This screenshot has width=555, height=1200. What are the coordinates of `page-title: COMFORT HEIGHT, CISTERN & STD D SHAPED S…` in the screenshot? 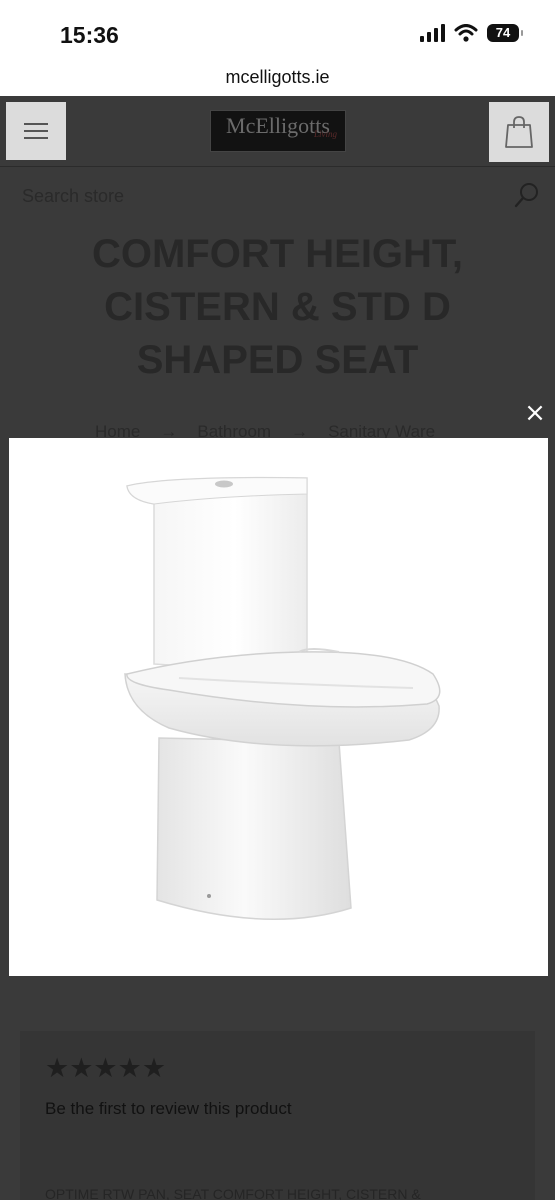 It's located at (277, 307).